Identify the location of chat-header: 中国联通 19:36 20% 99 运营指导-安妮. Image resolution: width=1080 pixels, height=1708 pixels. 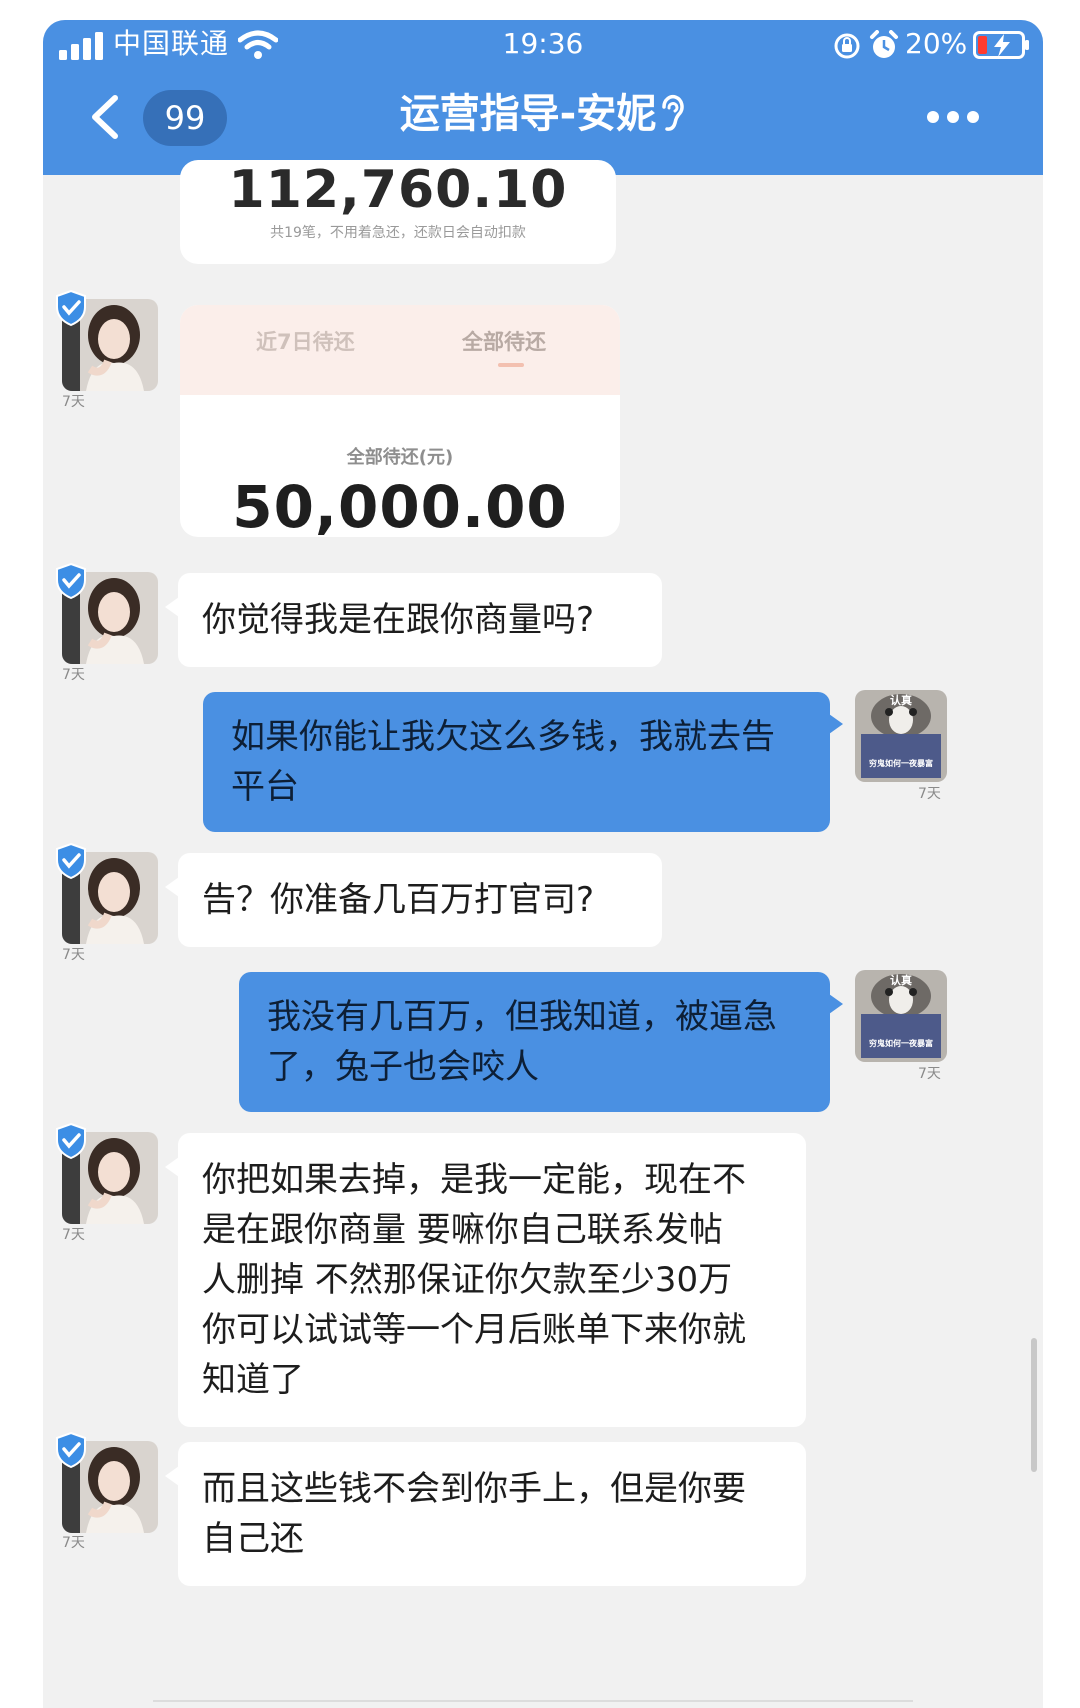
(543, 97).